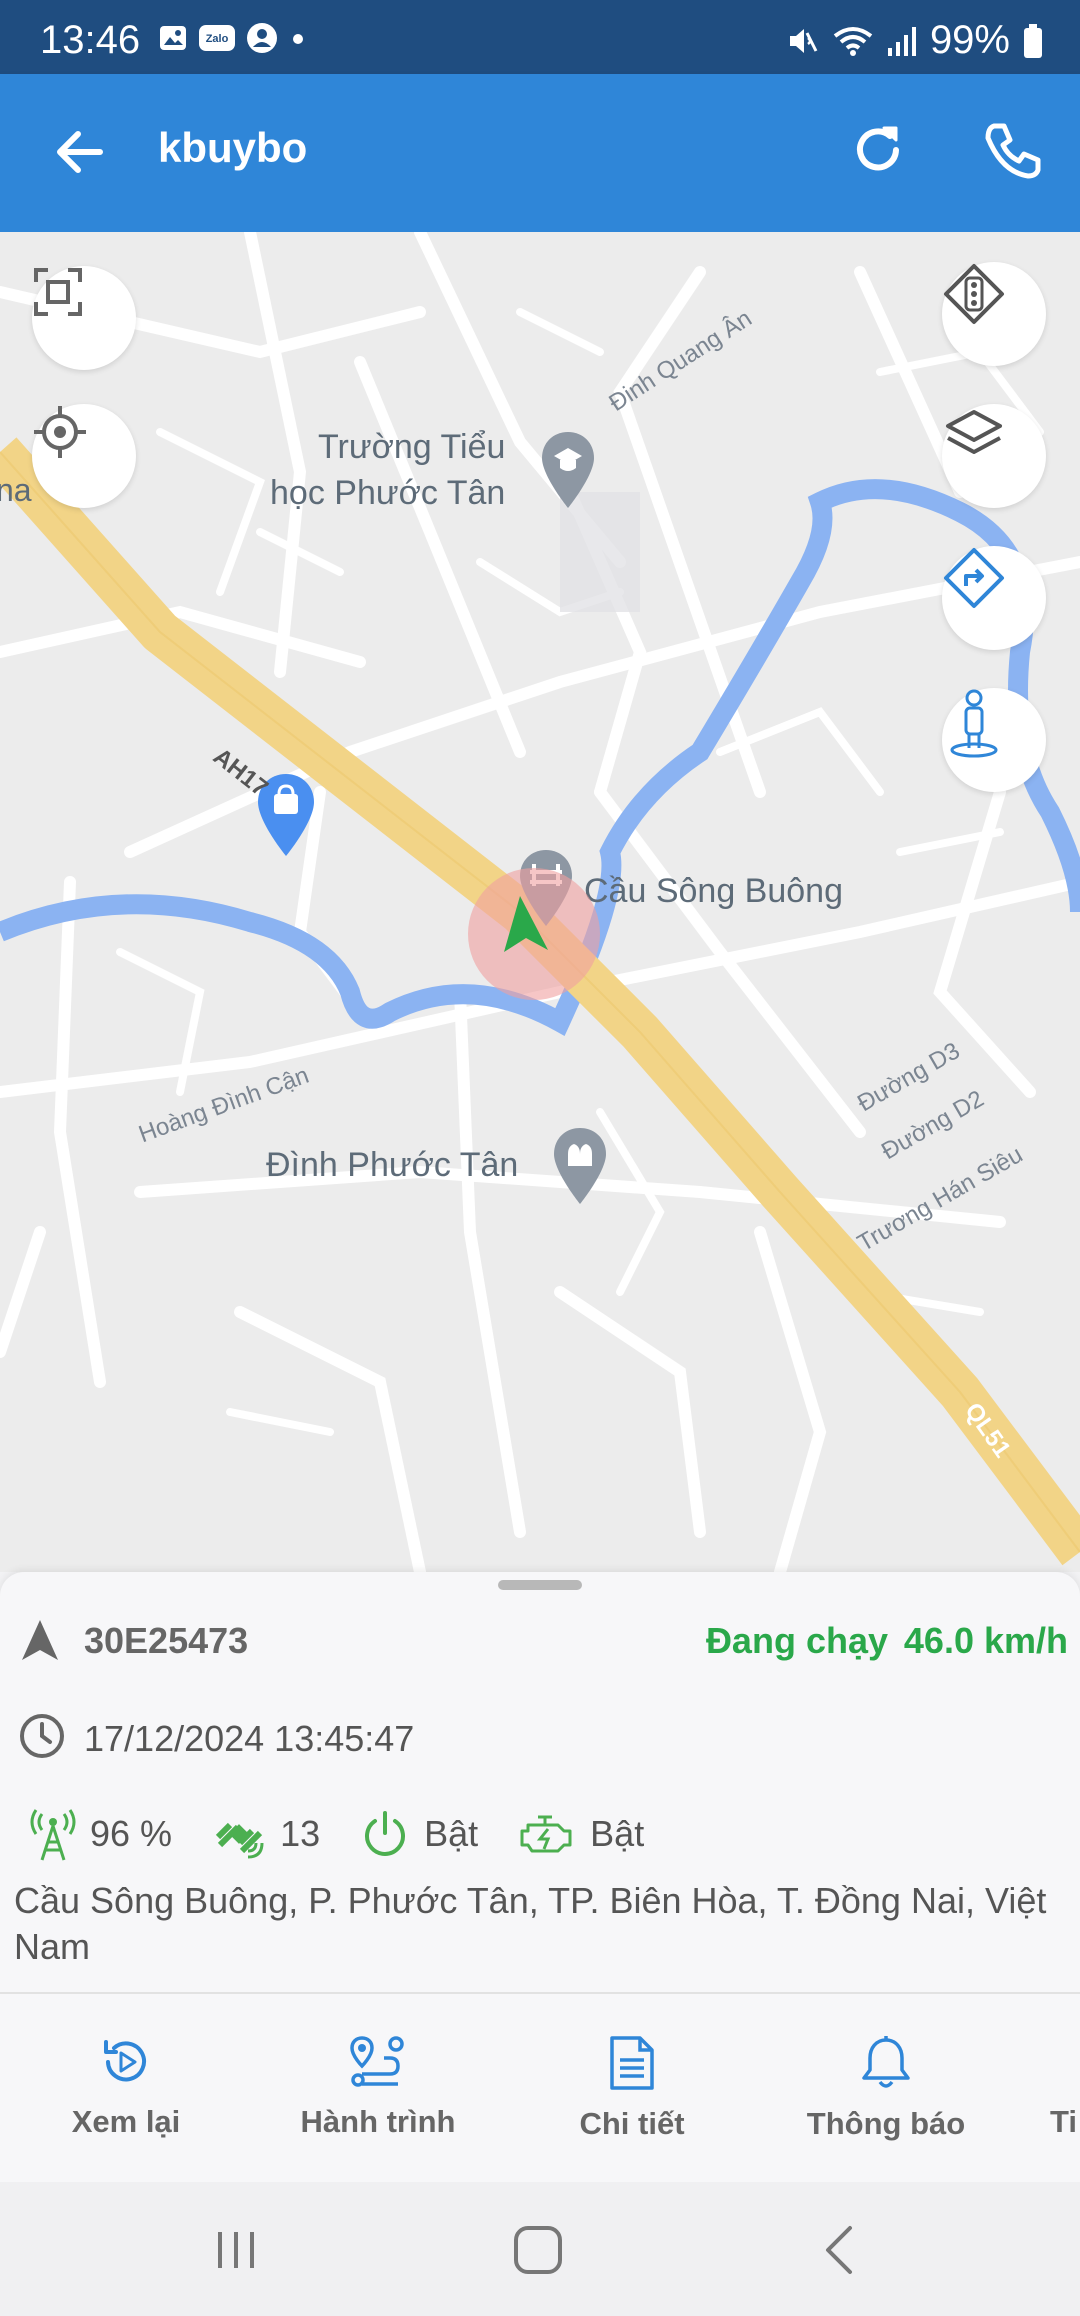 The height and width of the screenshot is (2316, 1080). What do you see at coordinates (16, 490) in the screenshot?
I see `street-label-edge: na` at bounding box center [16, 490].